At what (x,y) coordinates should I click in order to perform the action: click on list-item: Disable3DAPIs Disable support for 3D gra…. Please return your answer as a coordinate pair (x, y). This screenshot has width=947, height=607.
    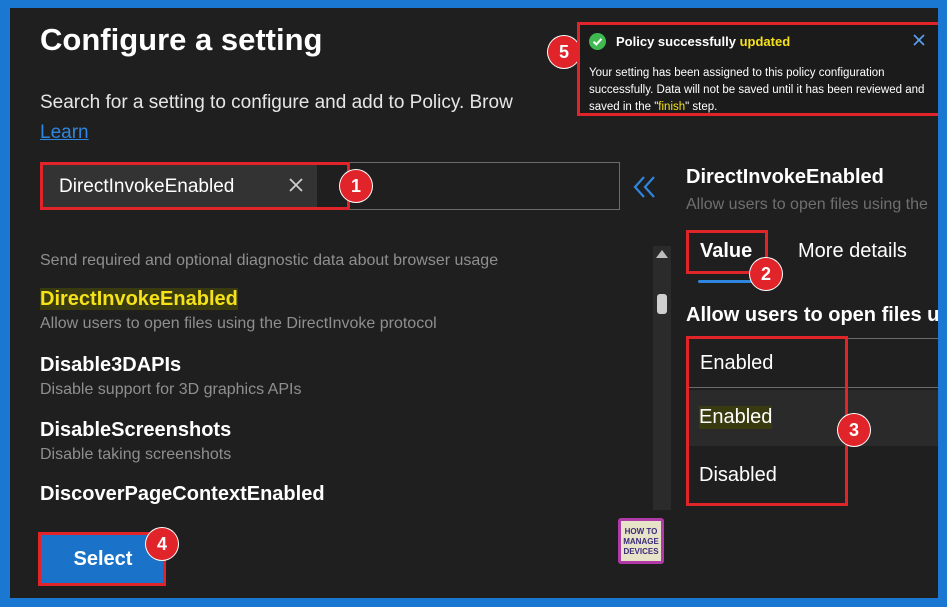
    Looking at the image, I should click on (340, 376).